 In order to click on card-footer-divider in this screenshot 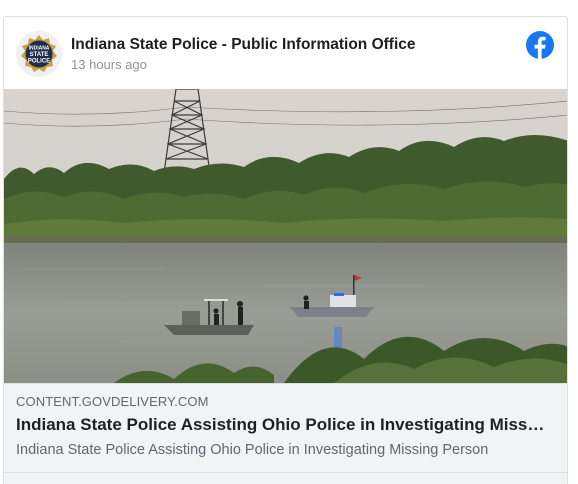, I will do `click(285, 472)`.